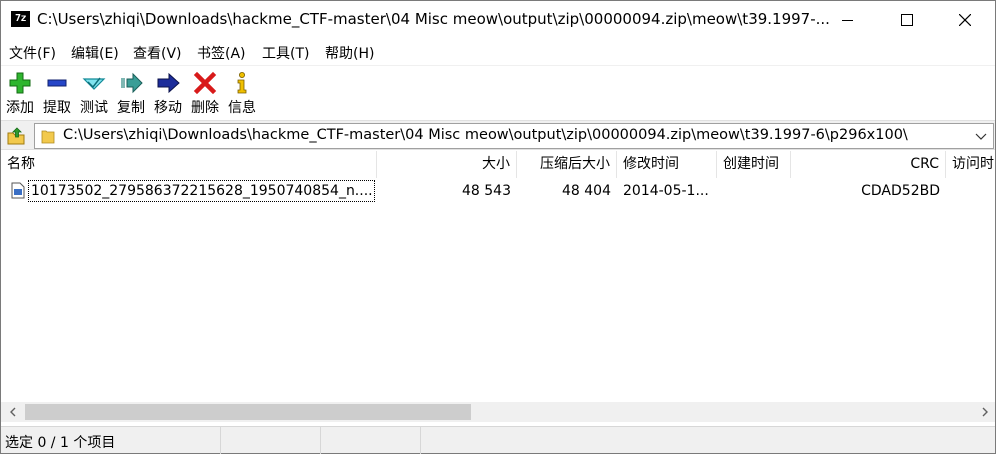 This screenshot has width=996, height=454. Describe the element at coordinates (751, 164) in the screenshot. I see `column-label-created: 创建时间` at that location.